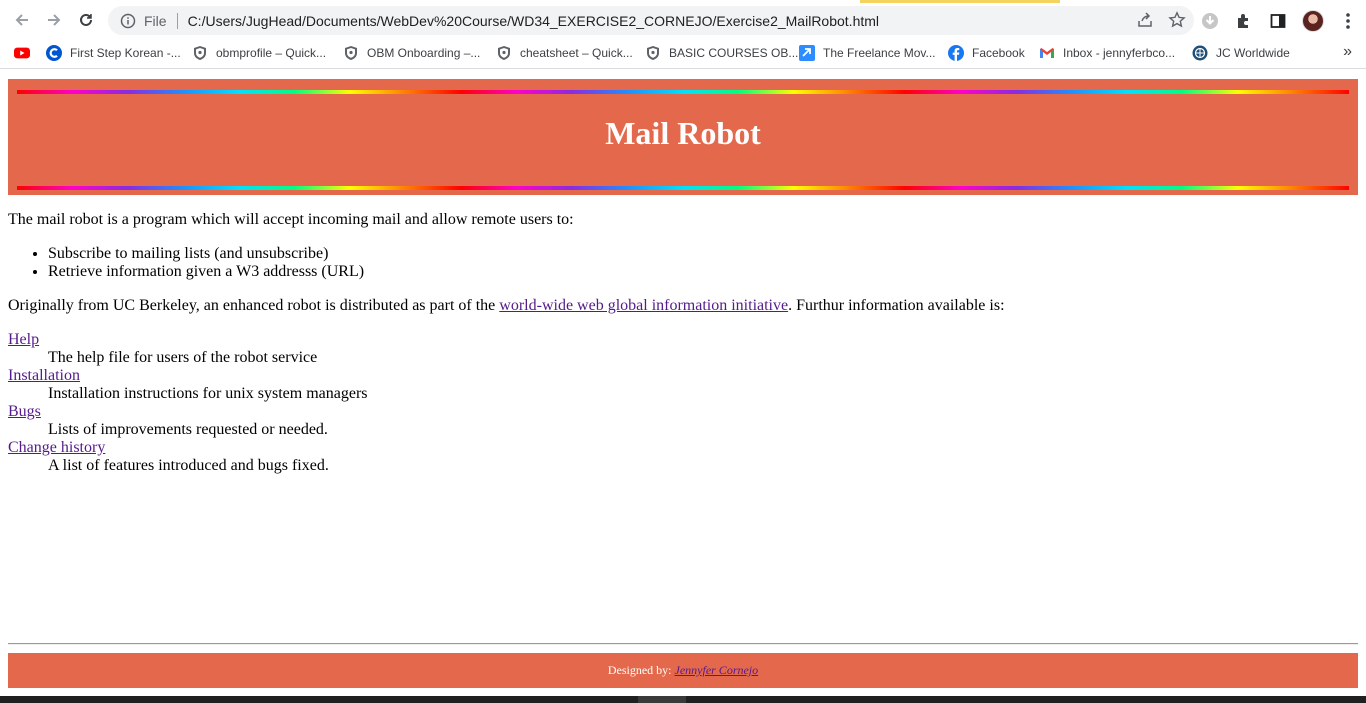 The width and height of the screenshot is (1366, 703). What do you see at coordinates (1177, 20) in the screenshot?
I see `bookmark-star-icon` at bounding box center [1177, 20].